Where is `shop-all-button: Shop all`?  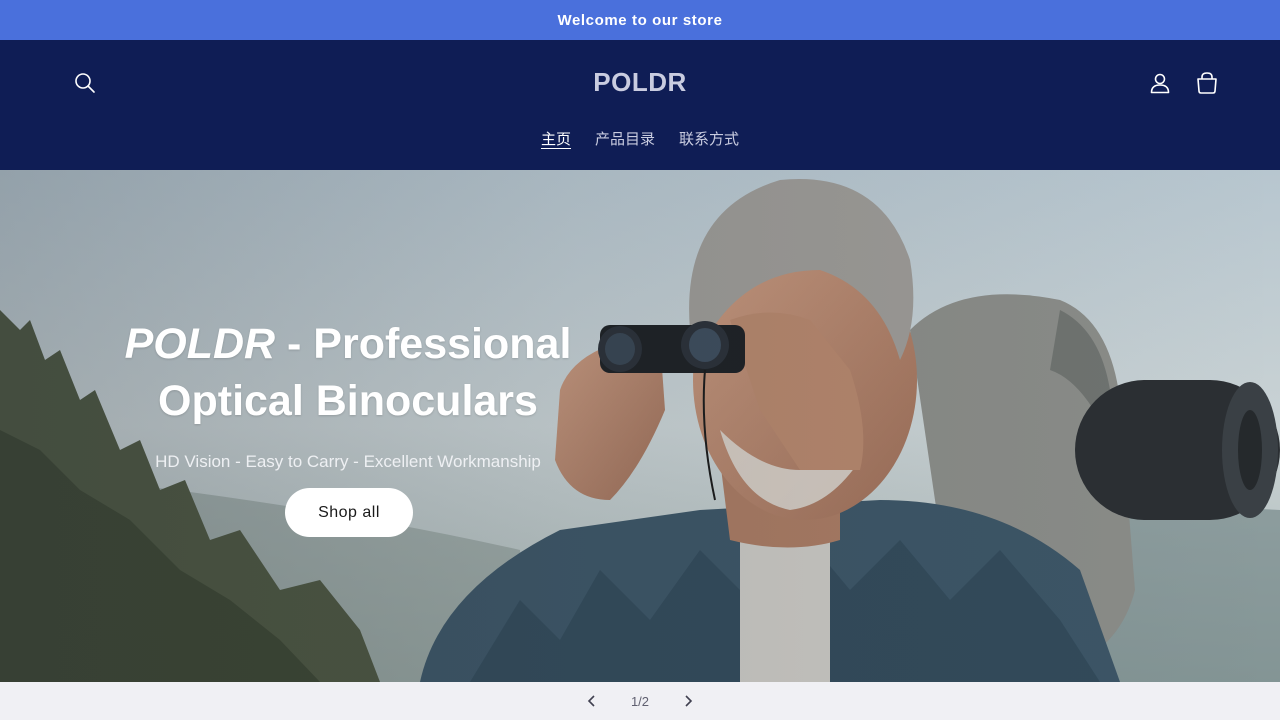
shop-all-button: Shop all is located at coordinates (349, 512).